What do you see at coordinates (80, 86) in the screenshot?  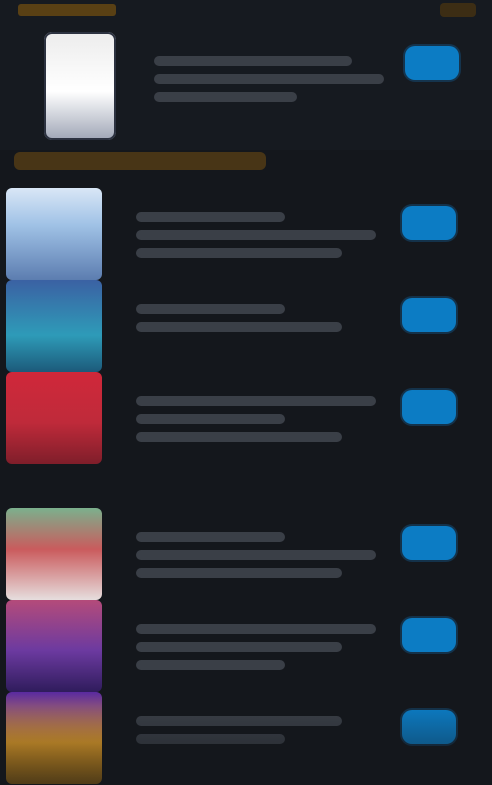 I see `featured-thumbnail` at bounding box center [80, 86].